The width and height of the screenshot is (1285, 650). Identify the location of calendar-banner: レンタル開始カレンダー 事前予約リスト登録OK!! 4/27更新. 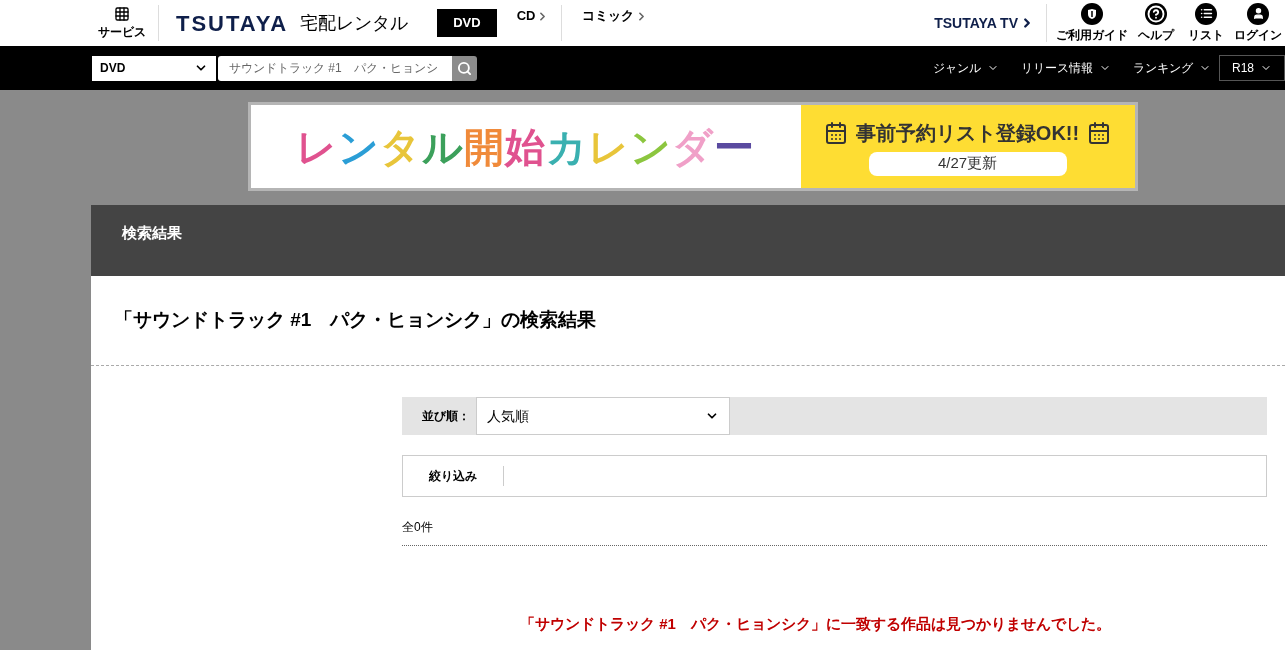
(692, 146).